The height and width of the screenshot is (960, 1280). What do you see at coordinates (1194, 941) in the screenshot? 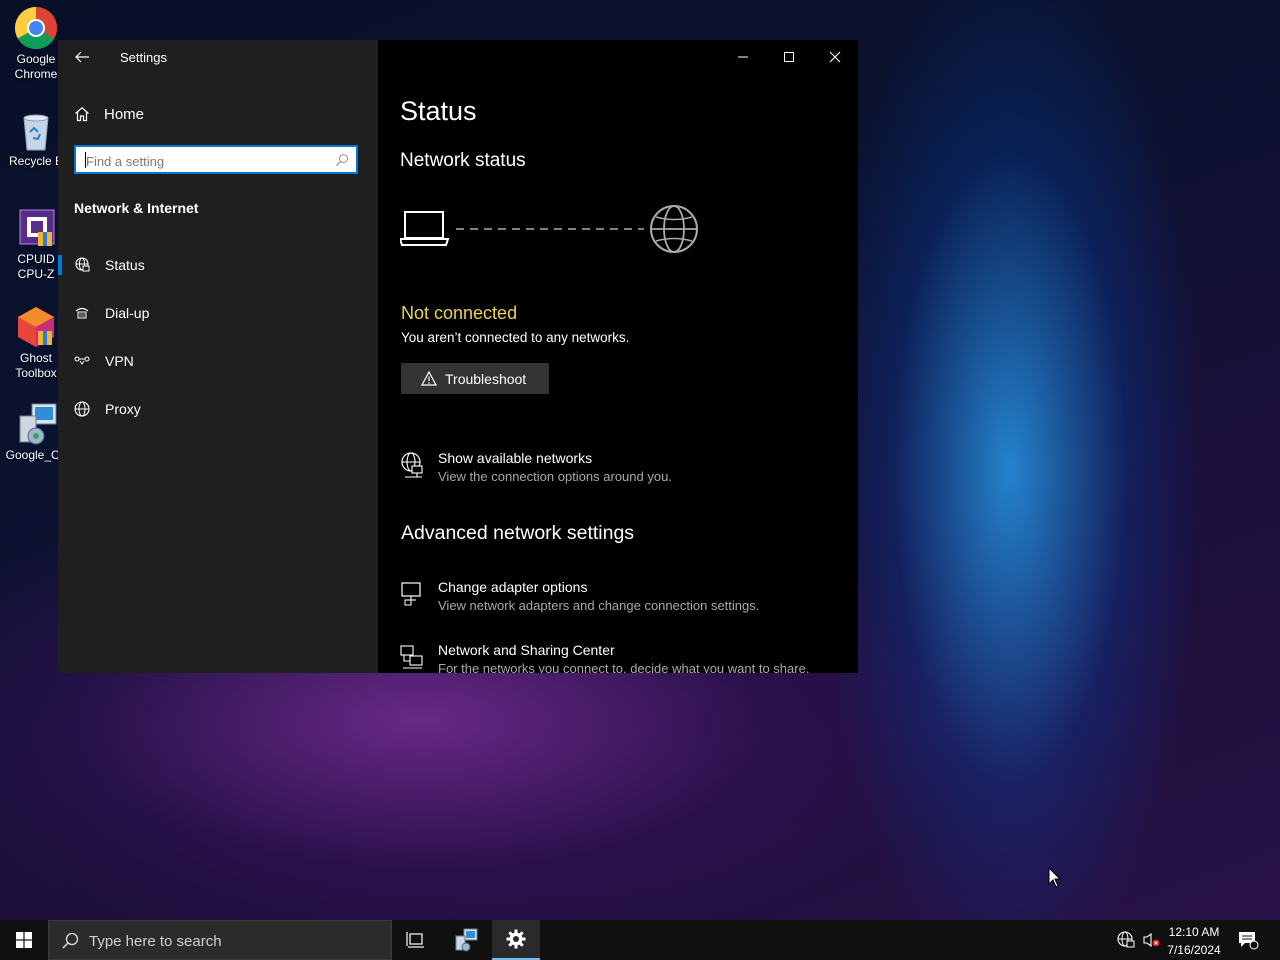
I see `tray-clock: 12:10 AM 7/16/2024` at bounding box center [1194, 941].